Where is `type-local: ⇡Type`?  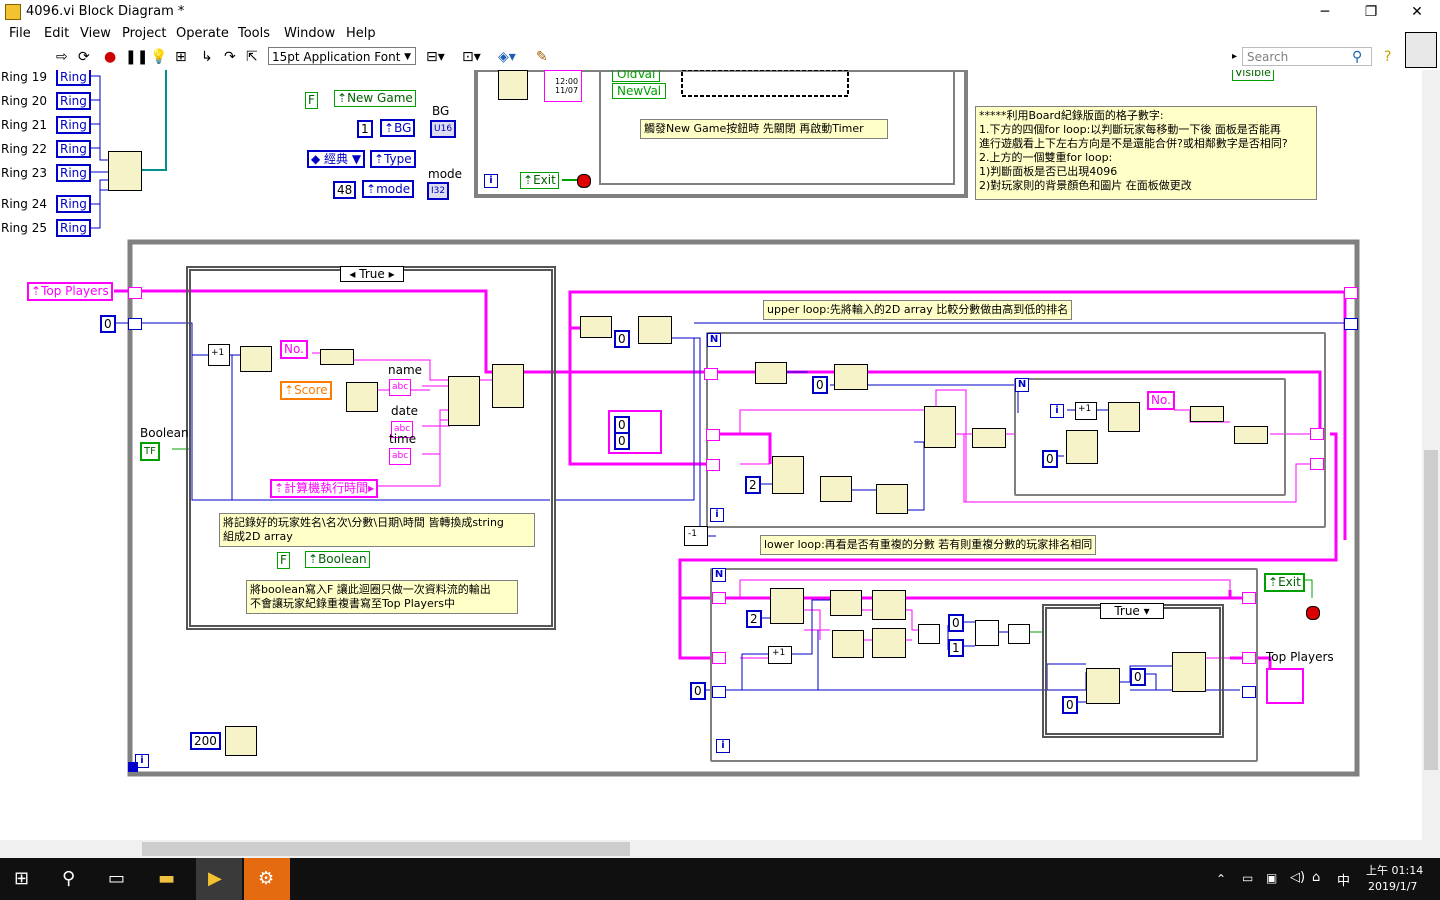 type-local: ⇡Type is located at coordinates (393, 159).